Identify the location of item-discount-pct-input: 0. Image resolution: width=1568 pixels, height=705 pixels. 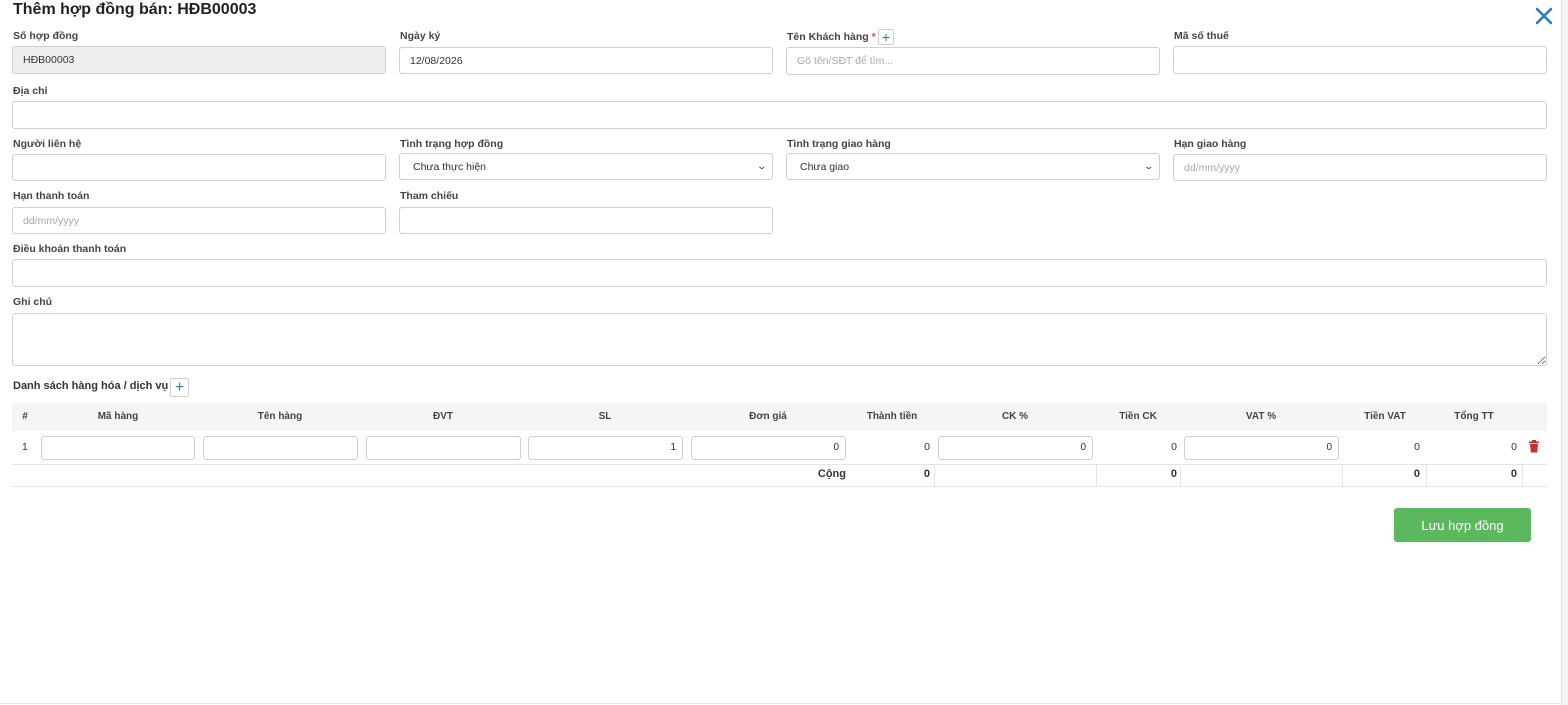
(1015, 448).